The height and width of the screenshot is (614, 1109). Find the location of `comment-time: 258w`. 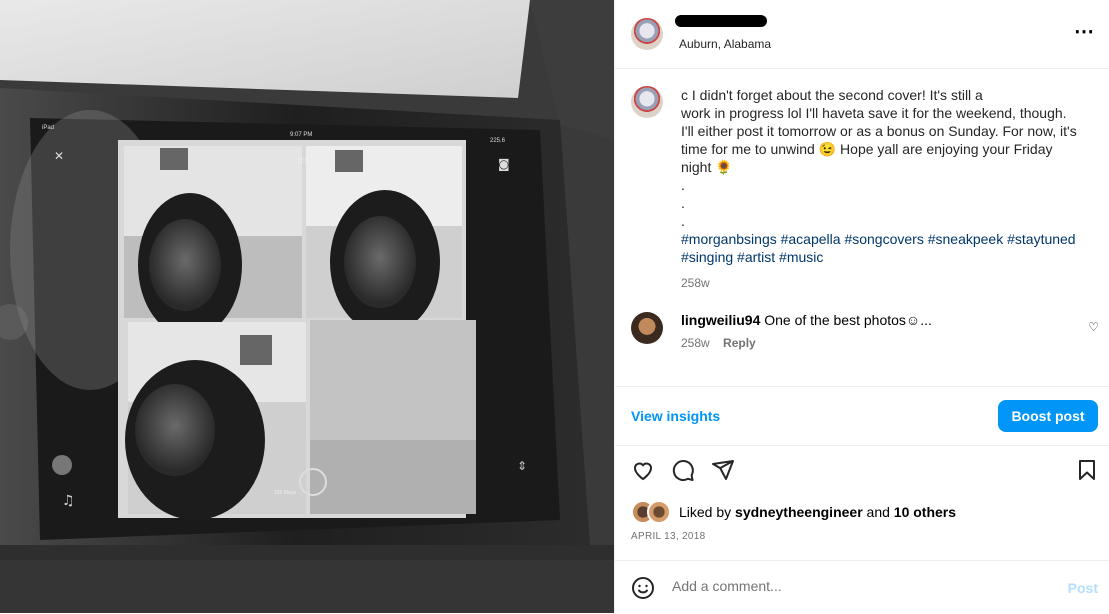

comment-time: 258w is located at coordinates (695, 343).